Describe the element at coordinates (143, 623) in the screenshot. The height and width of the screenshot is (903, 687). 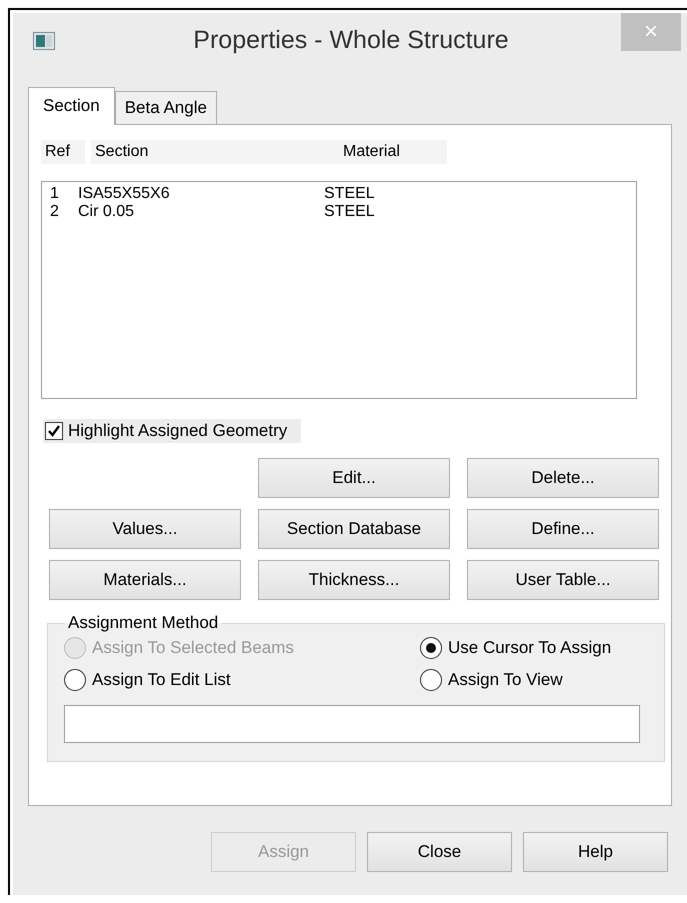
I see `group-title: Assignment Method` at that location.